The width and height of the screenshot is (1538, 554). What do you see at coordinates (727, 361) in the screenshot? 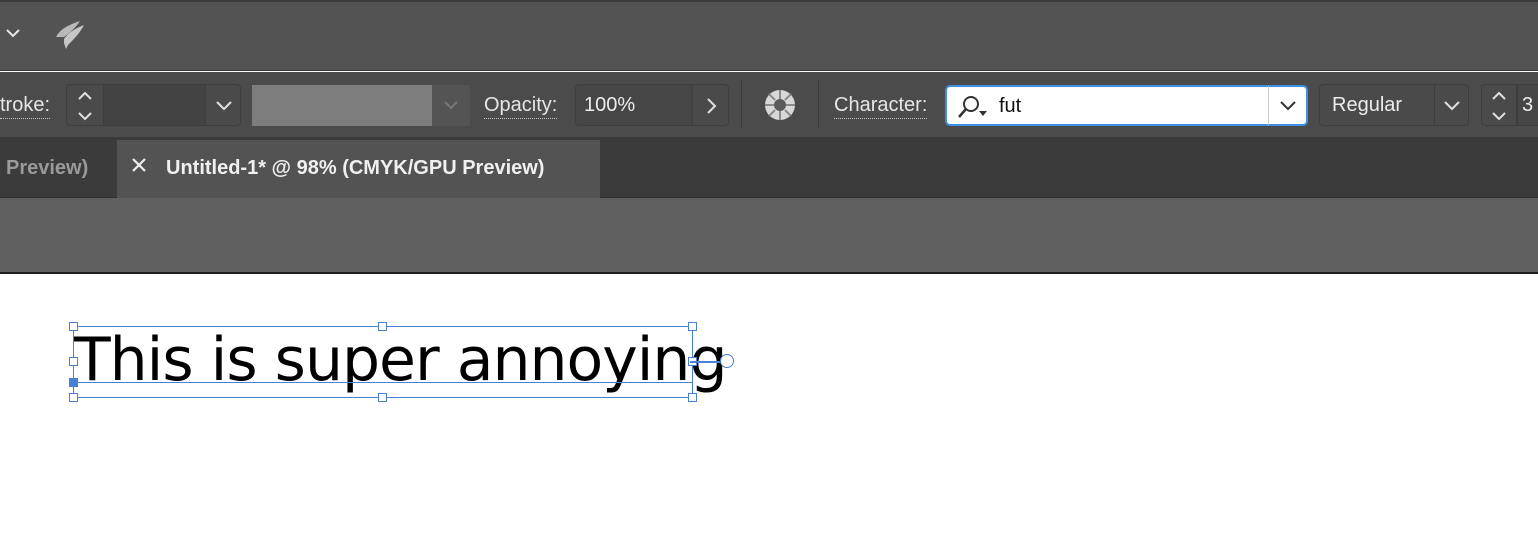
I see `text-out-port` at bounding box center [727, 361].